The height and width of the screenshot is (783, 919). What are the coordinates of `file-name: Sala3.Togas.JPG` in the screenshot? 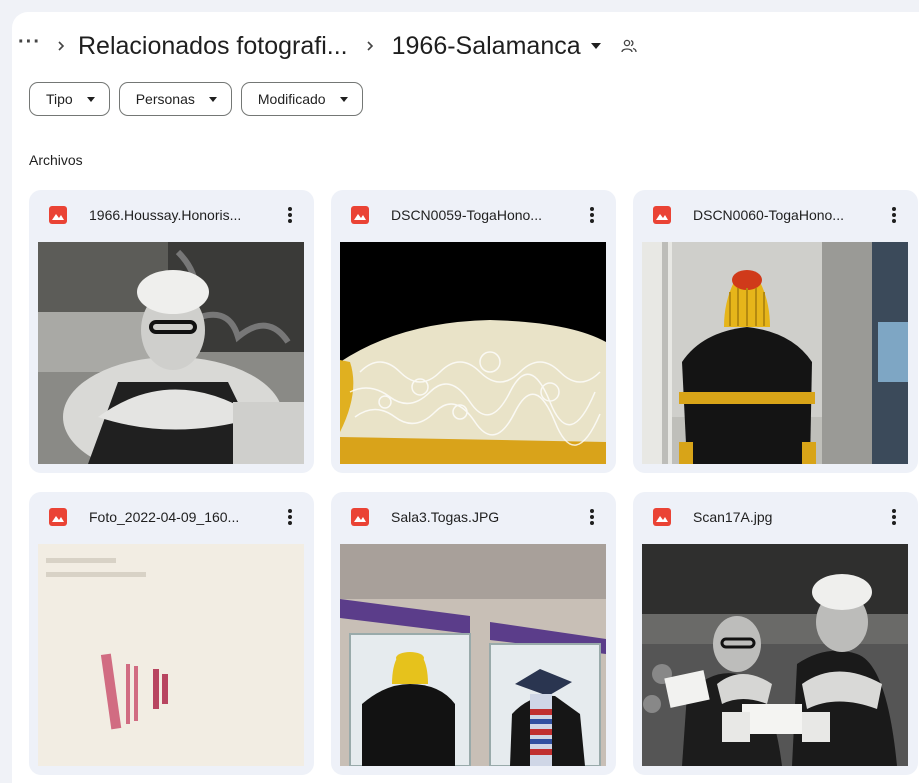 It's located at (445, 517).